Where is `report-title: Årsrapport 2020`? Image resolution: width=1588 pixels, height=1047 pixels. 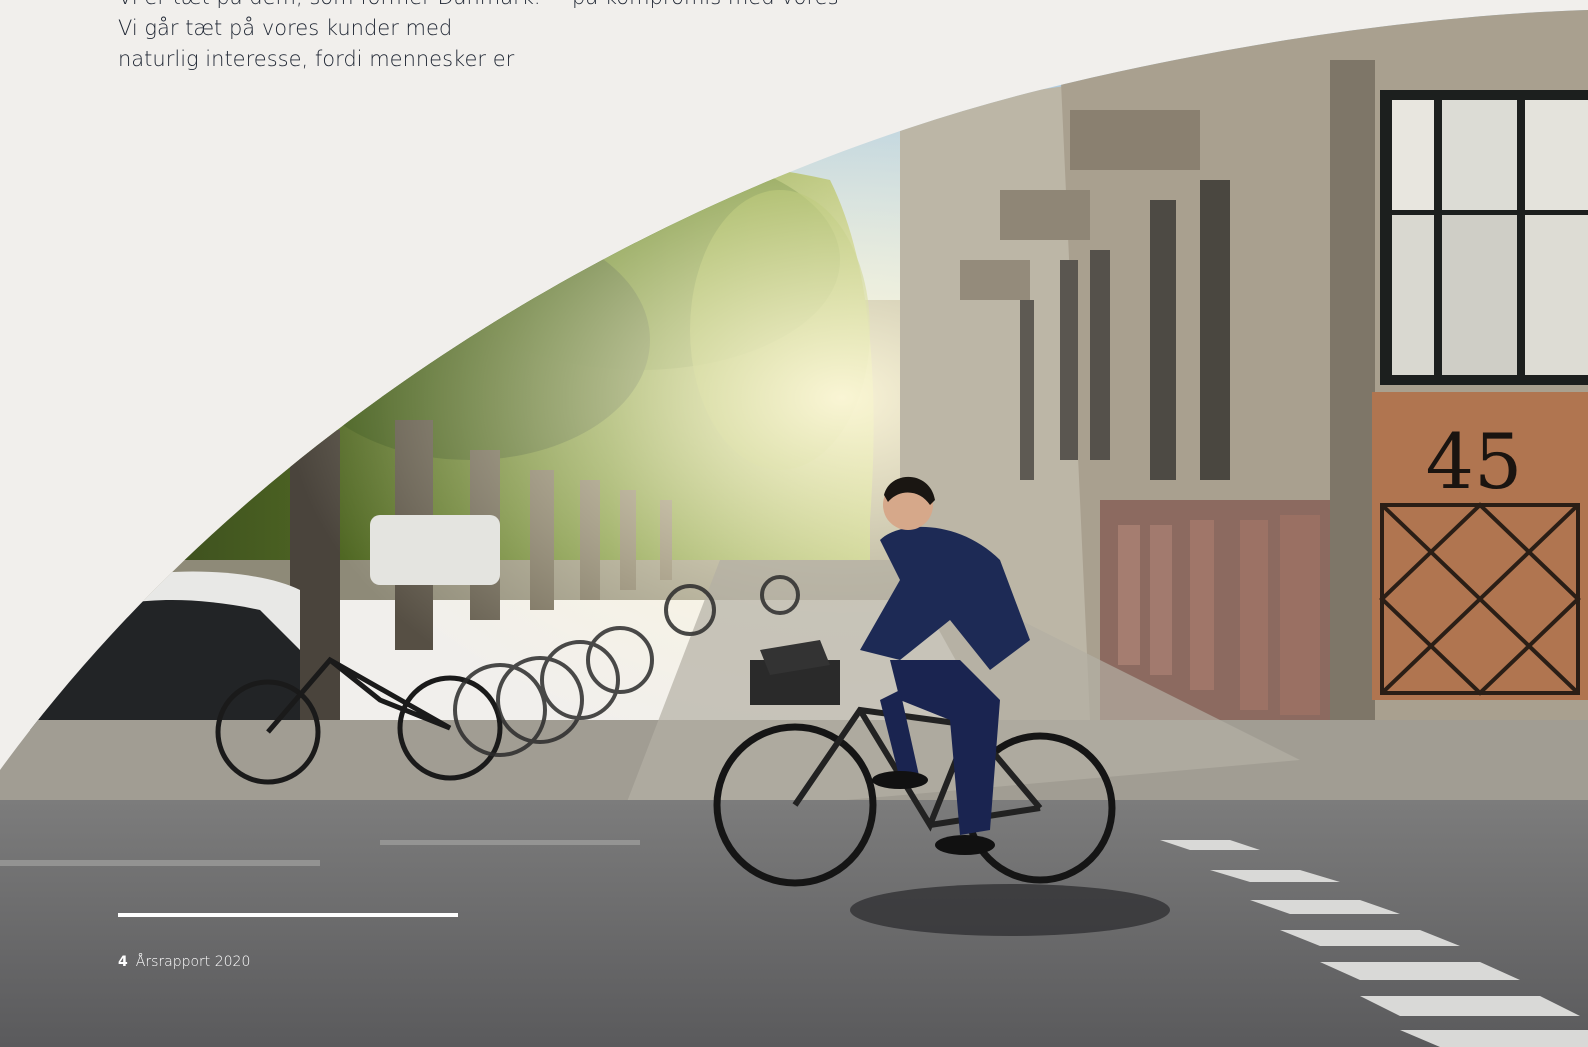 report-title: Årsrapport 2020 is located at coordinates (193, 962).